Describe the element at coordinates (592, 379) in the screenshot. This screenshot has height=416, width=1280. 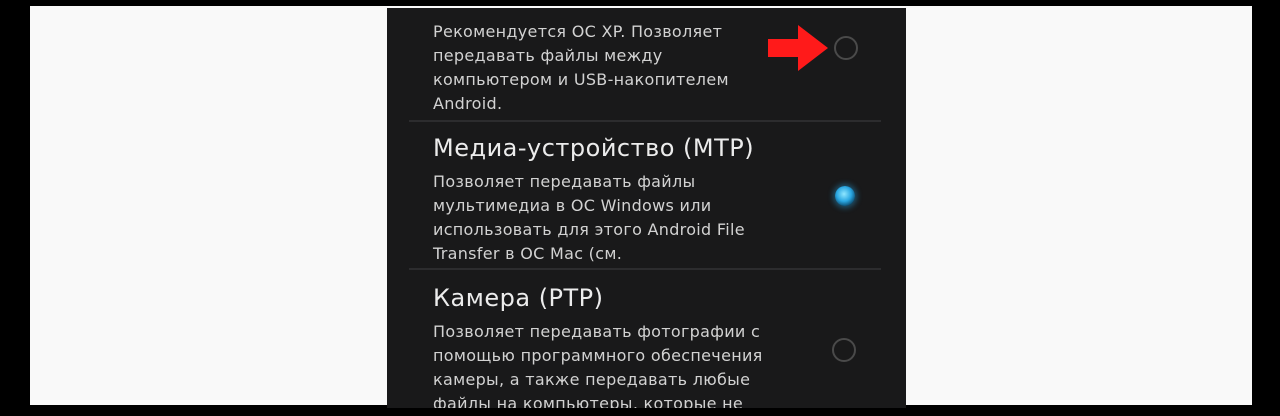
I see `description-line: камеры, а также передавать любые` at that location.